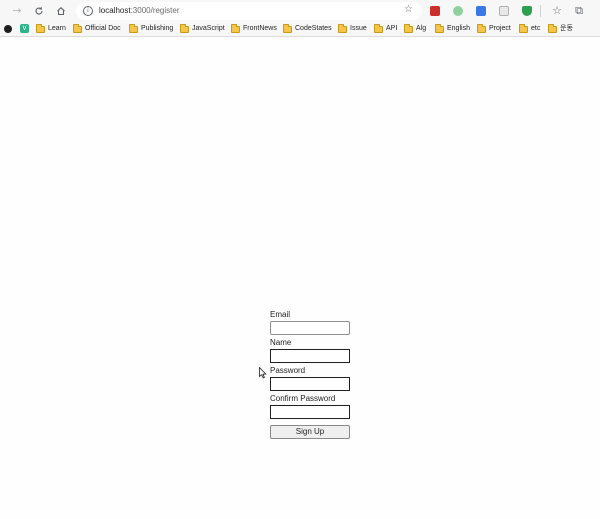  I want to click on home-icon, so click(61, 11).